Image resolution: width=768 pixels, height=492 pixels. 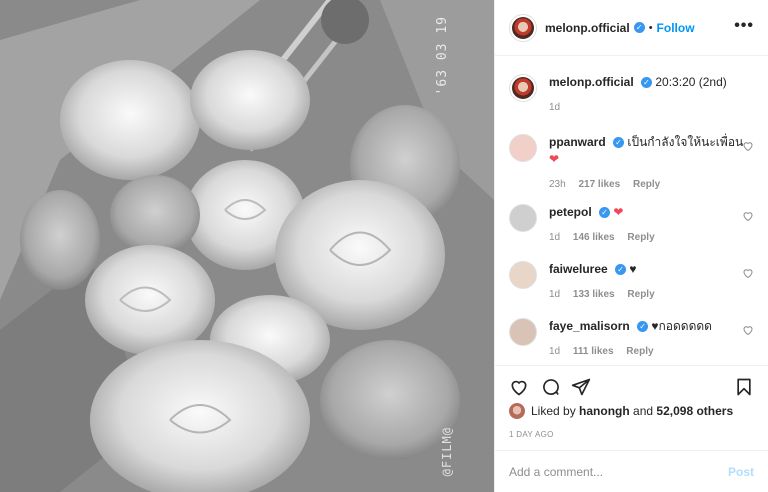 I want to click on comment-likes: 146 likes, so click(x=594, y=237).